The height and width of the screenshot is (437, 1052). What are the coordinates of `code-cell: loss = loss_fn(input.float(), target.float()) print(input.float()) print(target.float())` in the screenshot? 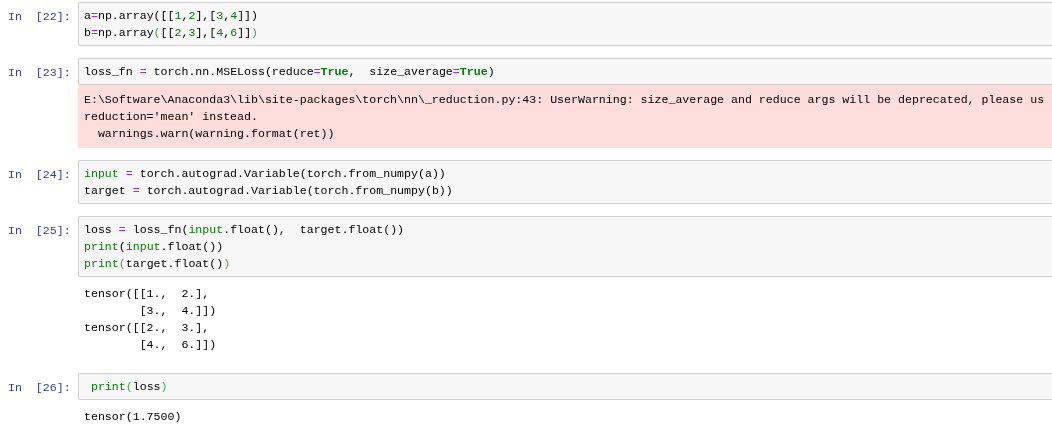 It's located at (565, 246).